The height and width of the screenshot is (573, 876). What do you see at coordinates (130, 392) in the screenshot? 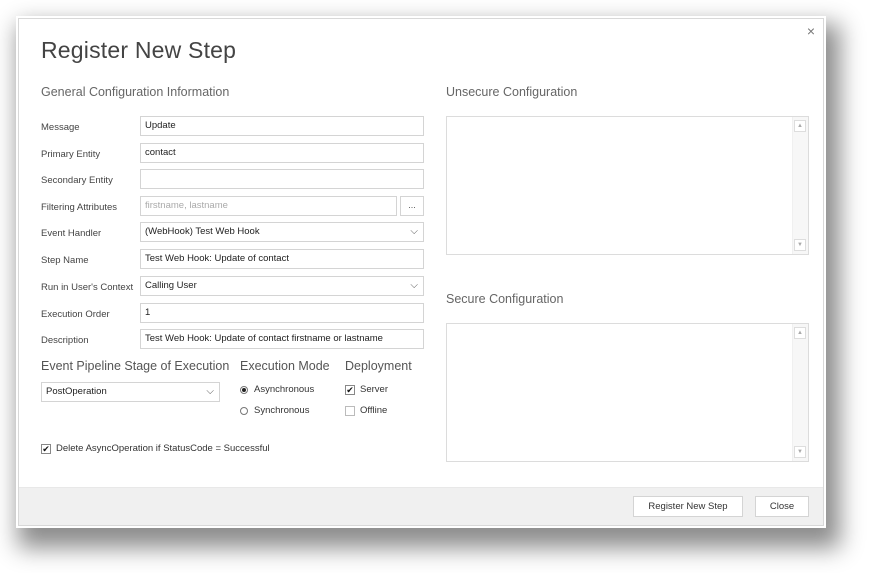
I see `pipeline-stage-select: PostOperation ⌵` at bounding box center [130, 392].